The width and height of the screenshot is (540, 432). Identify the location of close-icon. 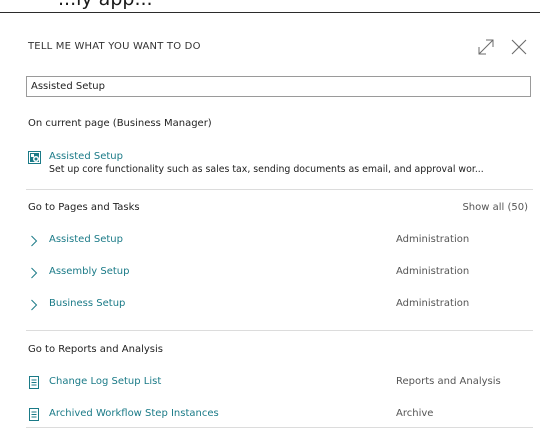
(519, 47).